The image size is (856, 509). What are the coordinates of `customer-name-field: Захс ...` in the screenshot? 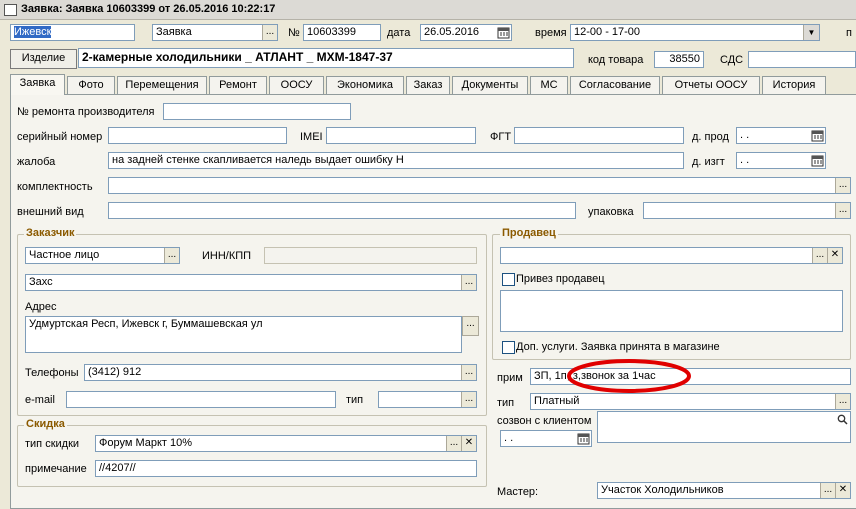 It's located at (251, 282).